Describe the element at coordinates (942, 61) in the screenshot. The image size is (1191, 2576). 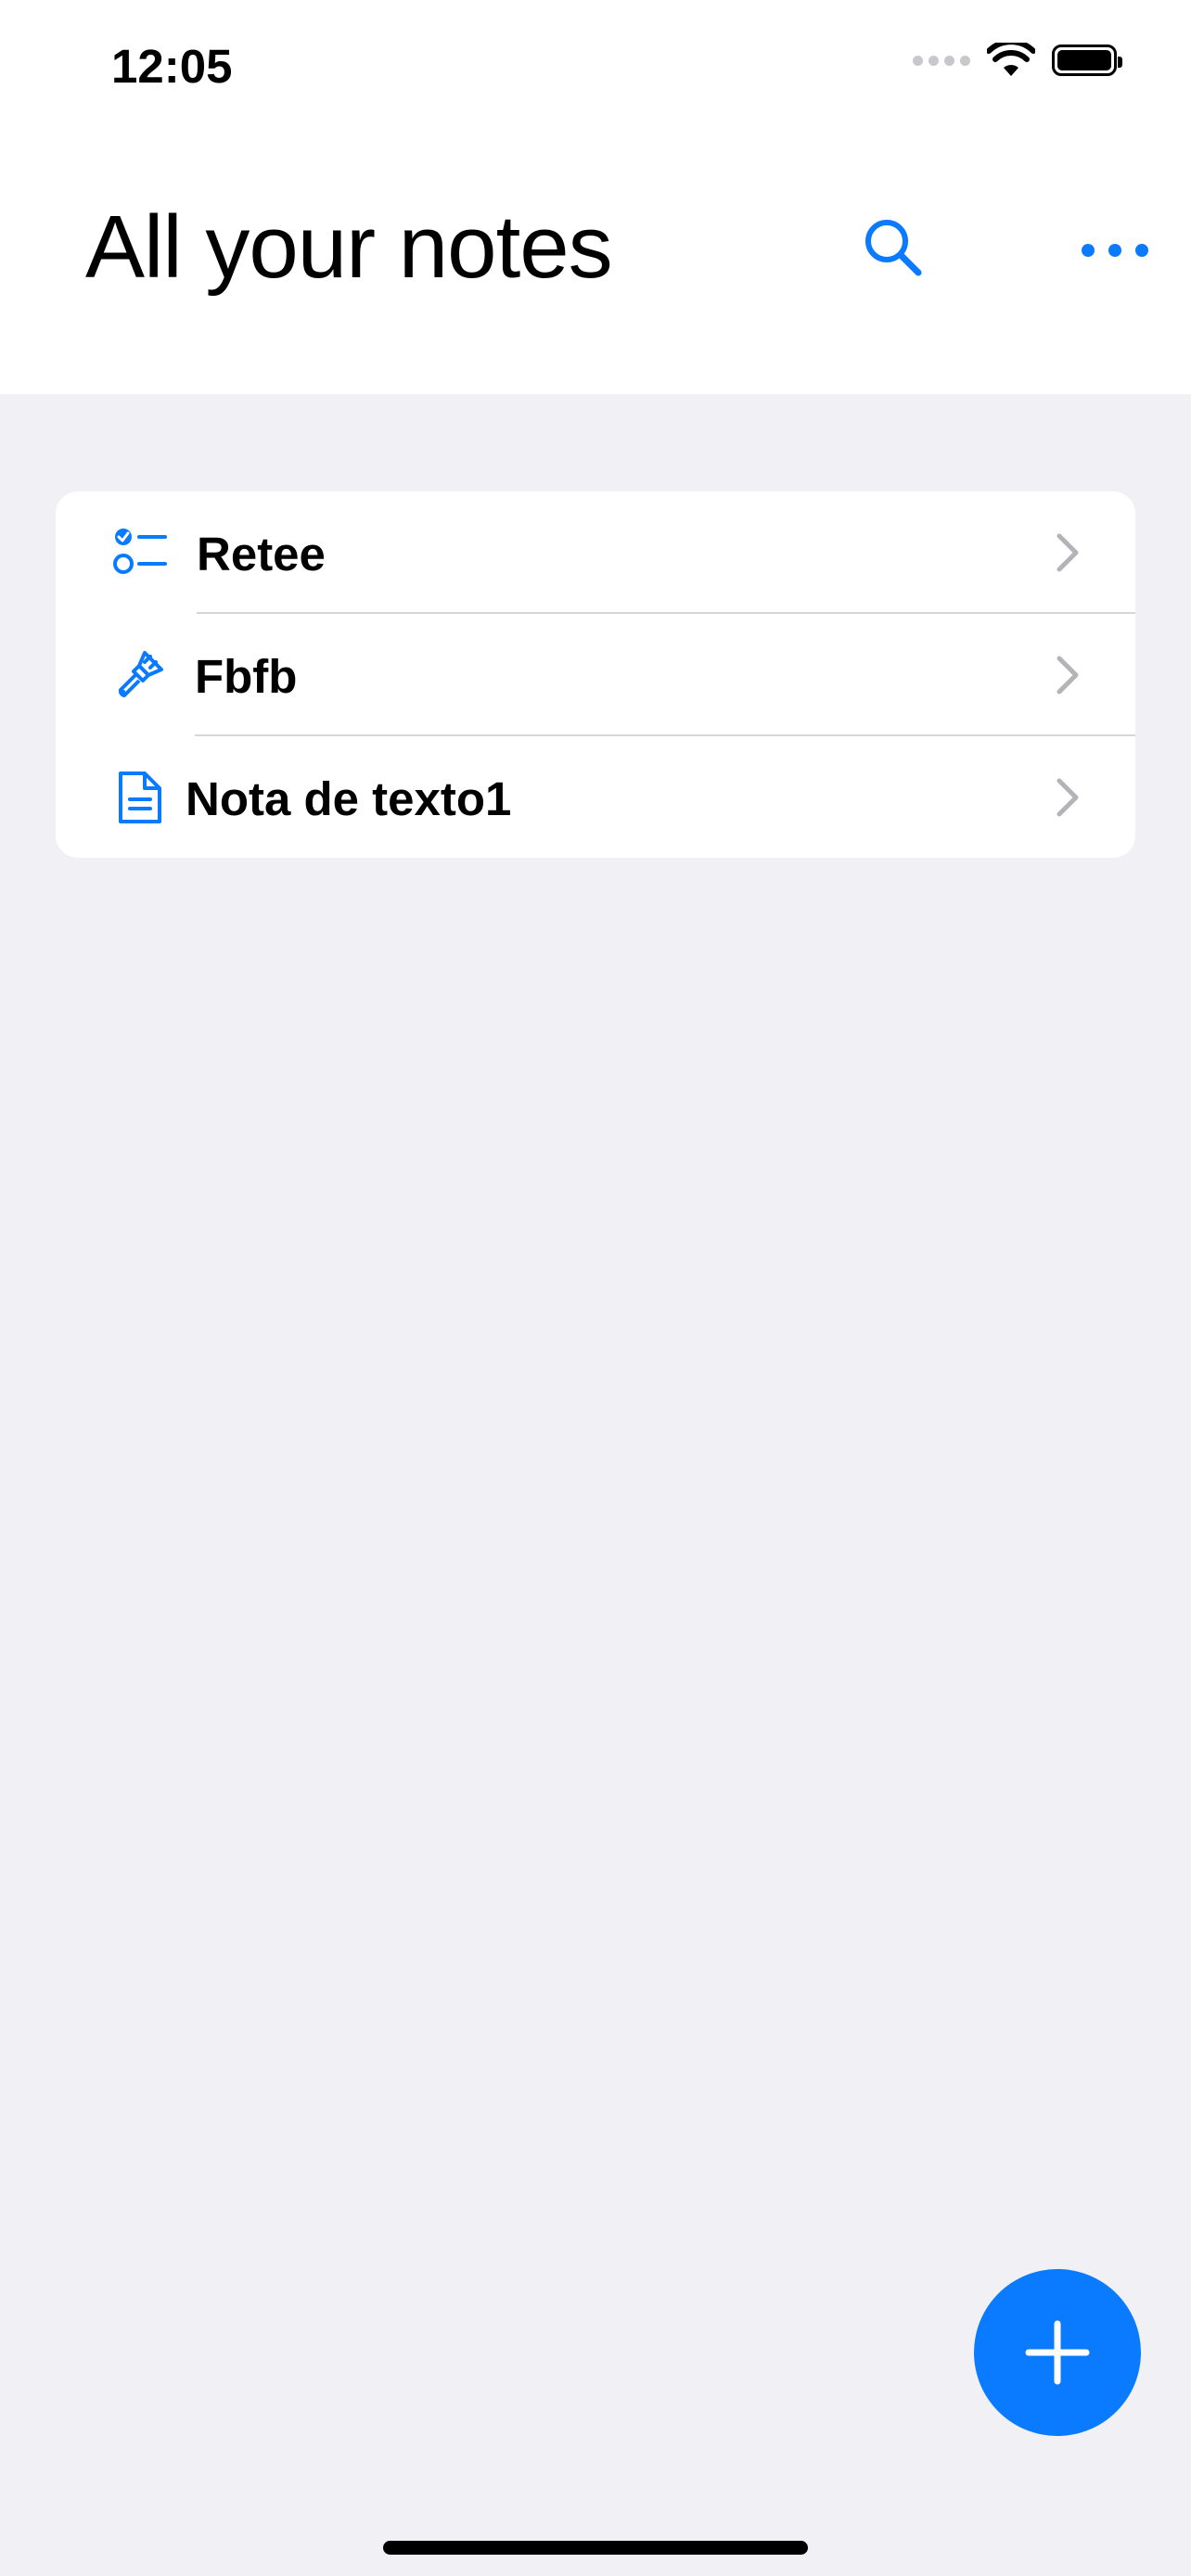
I see `cellular-signal-icon` at that location.